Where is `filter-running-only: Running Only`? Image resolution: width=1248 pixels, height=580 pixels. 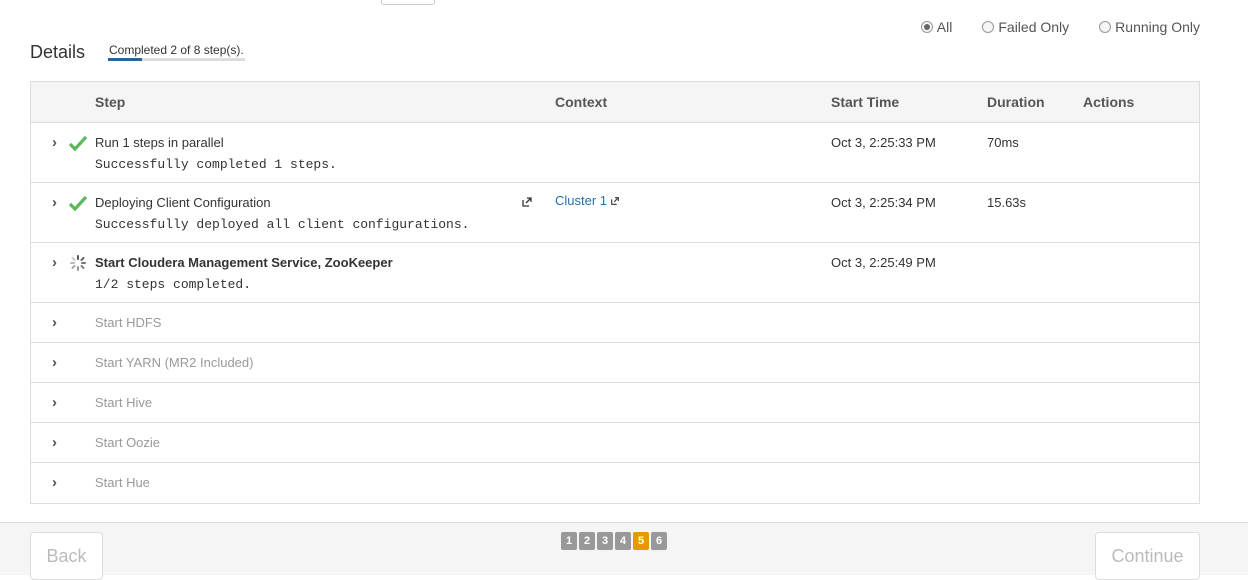
filter-running-only: Running Only is located at coordinates (1149, 27).